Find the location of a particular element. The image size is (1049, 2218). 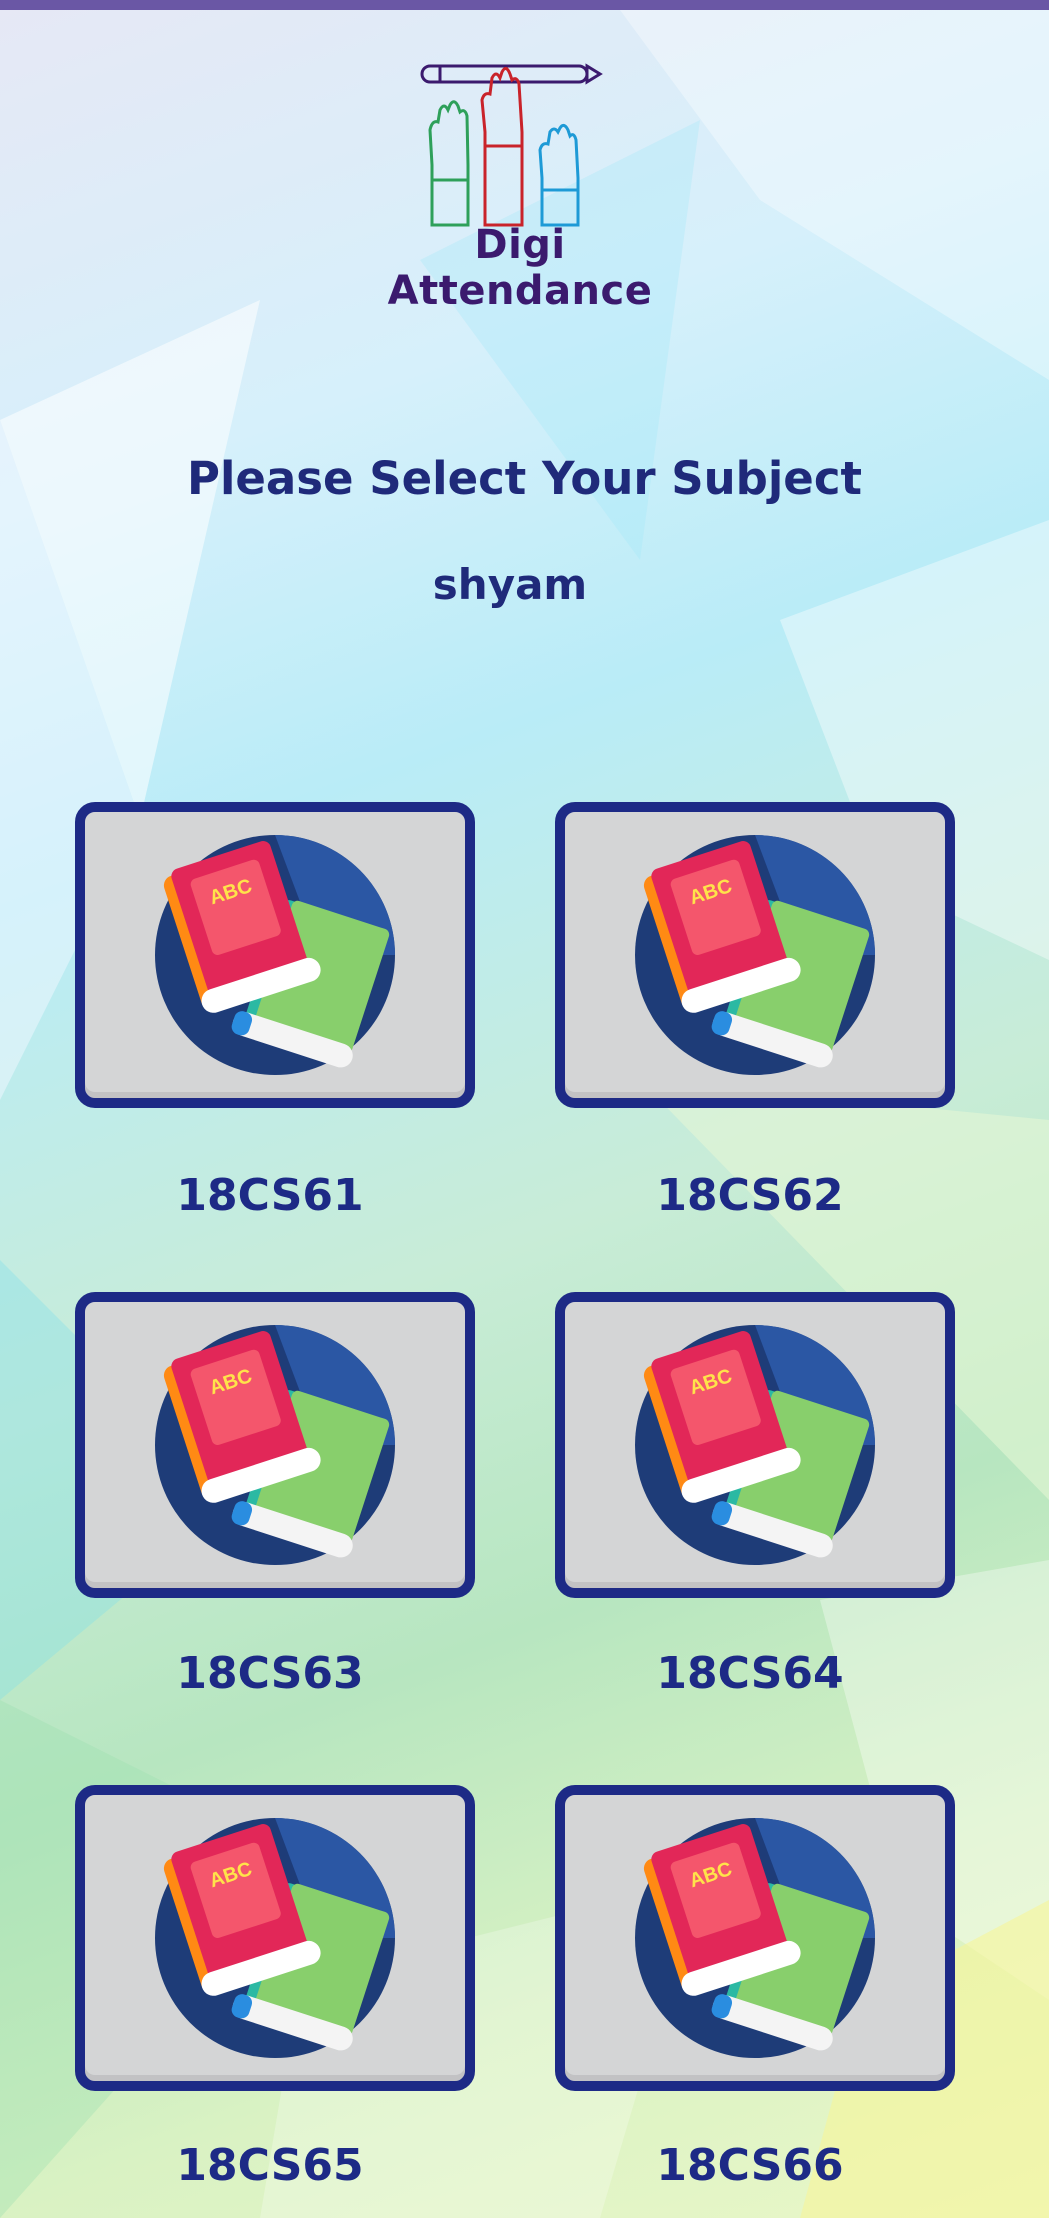

subject-card-18cs66: ABC is located at coordinates (755, 1938).